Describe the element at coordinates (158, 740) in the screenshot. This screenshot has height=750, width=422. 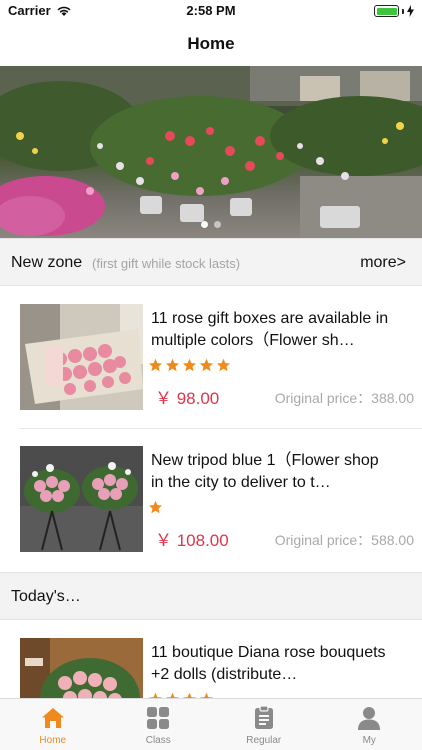
I see `tab-label: Class` at that location.